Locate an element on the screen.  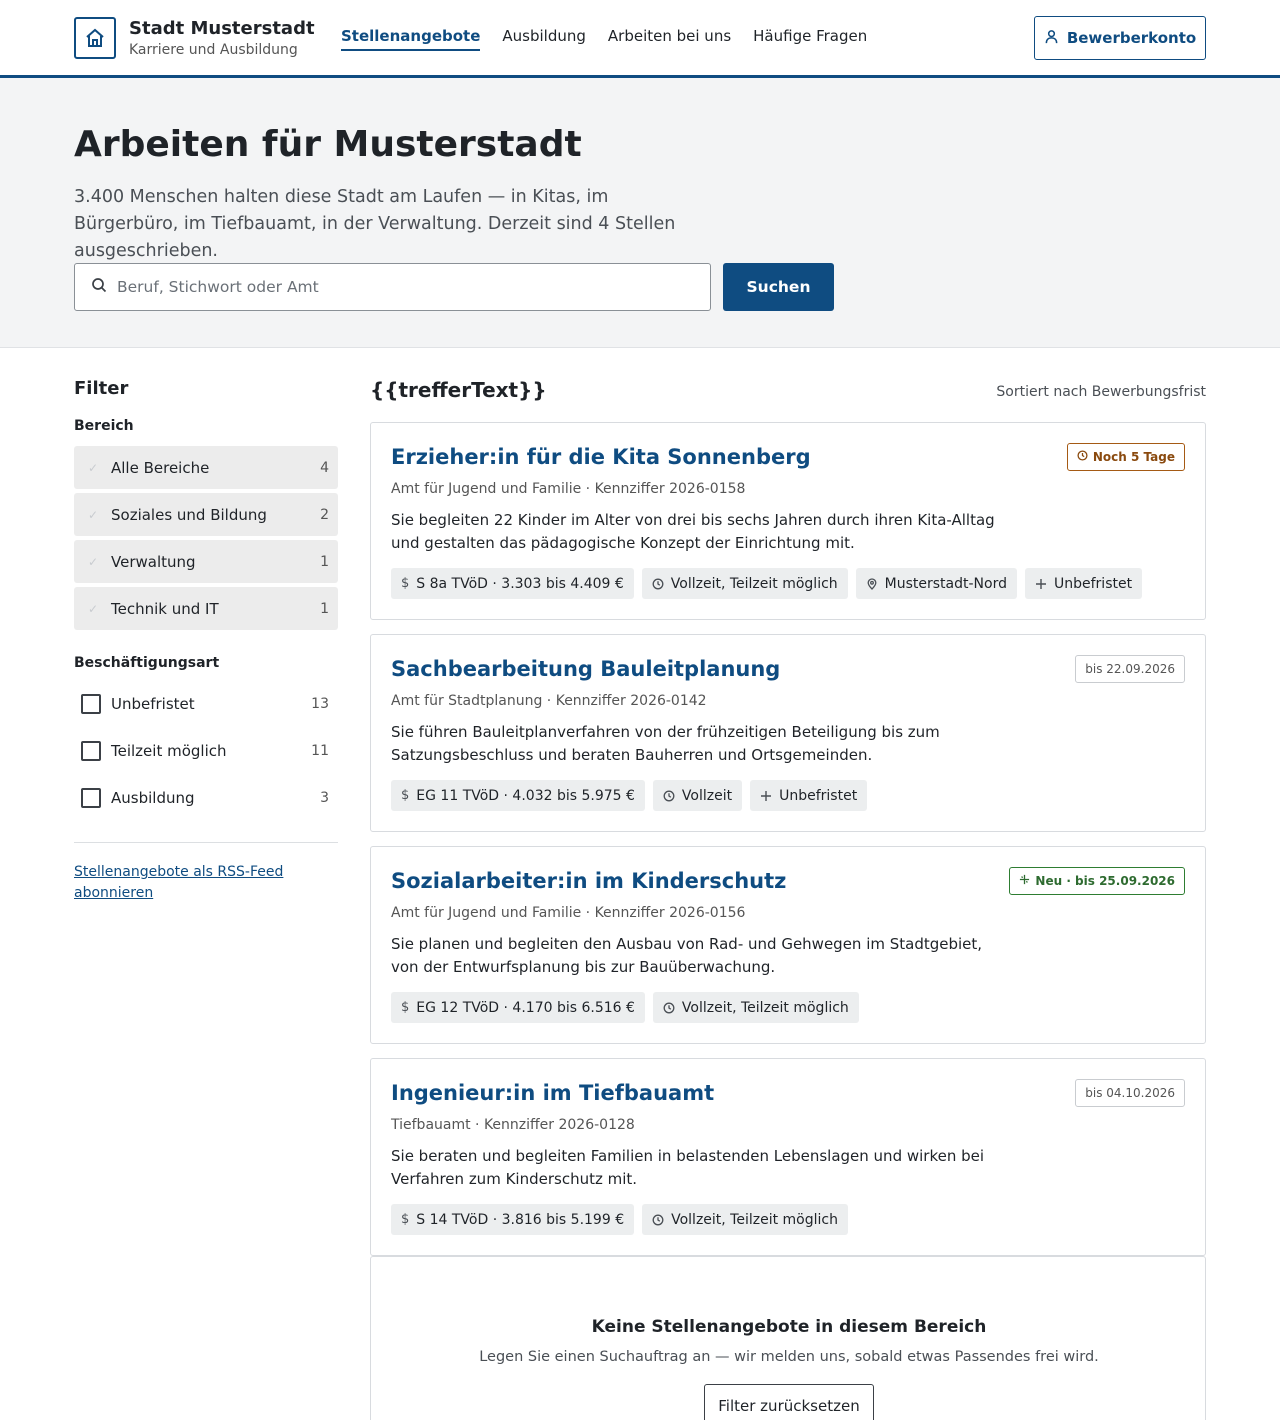
new-badge: Neu · bis 25.09.2026 is located at coordinates (1097, 881).